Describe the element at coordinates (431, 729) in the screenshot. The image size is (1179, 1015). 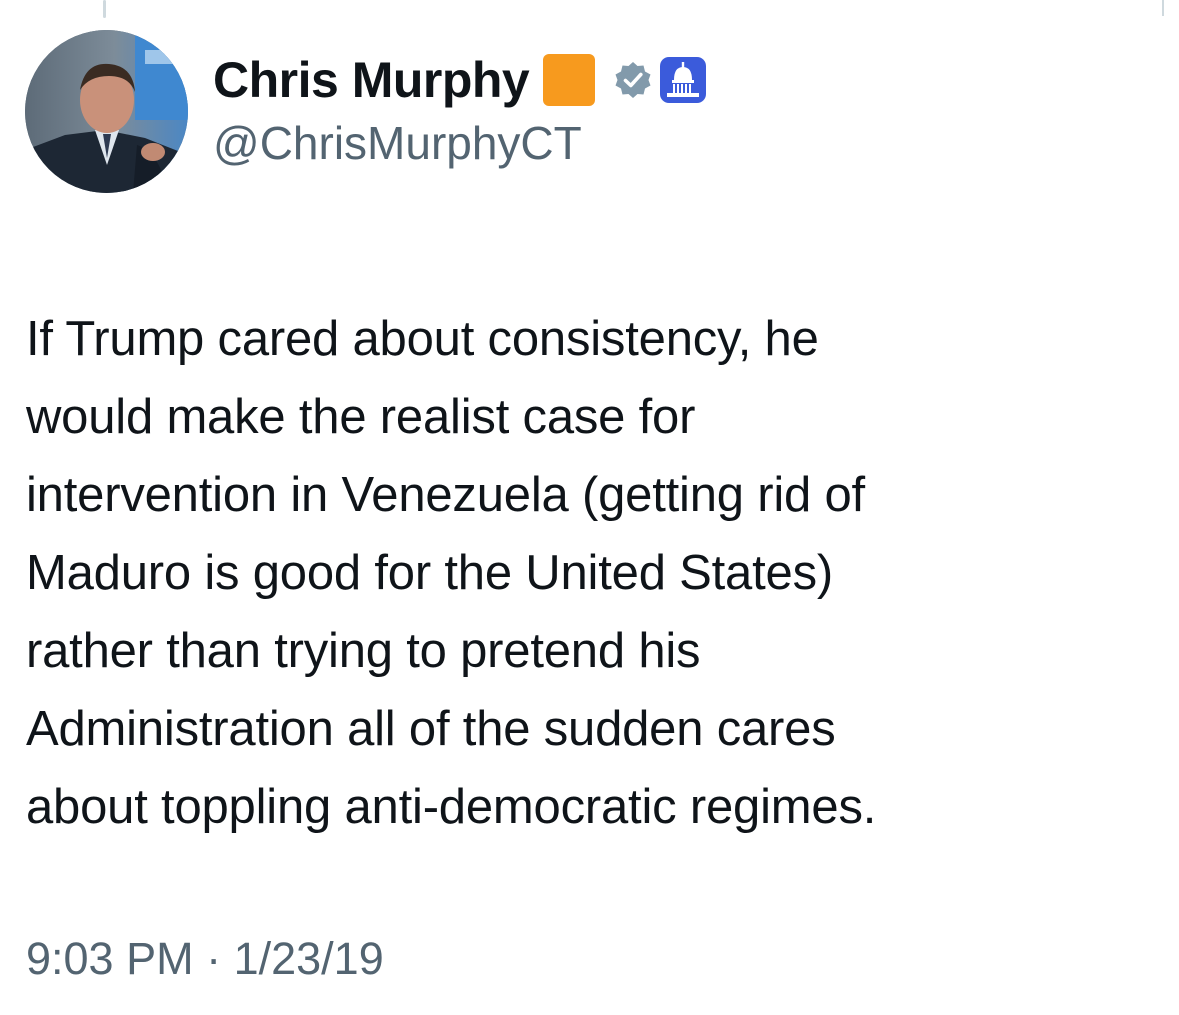
I see `tweet-text-line: Administration all of the sudden cares` at that location.